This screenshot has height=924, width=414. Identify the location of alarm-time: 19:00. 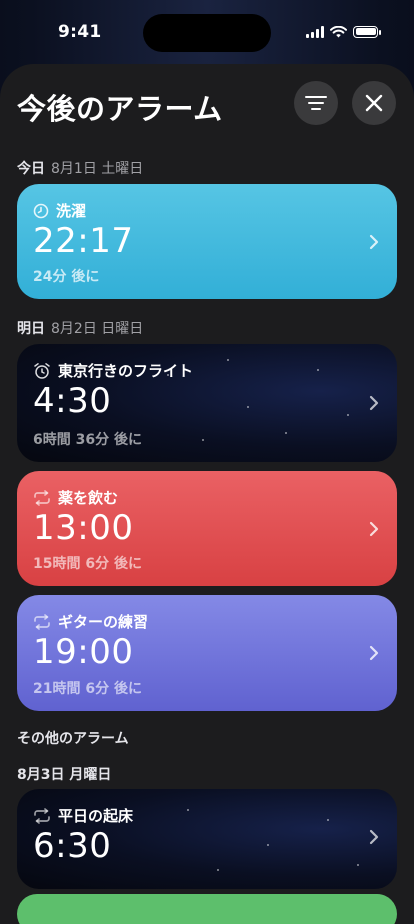
(83, 652).